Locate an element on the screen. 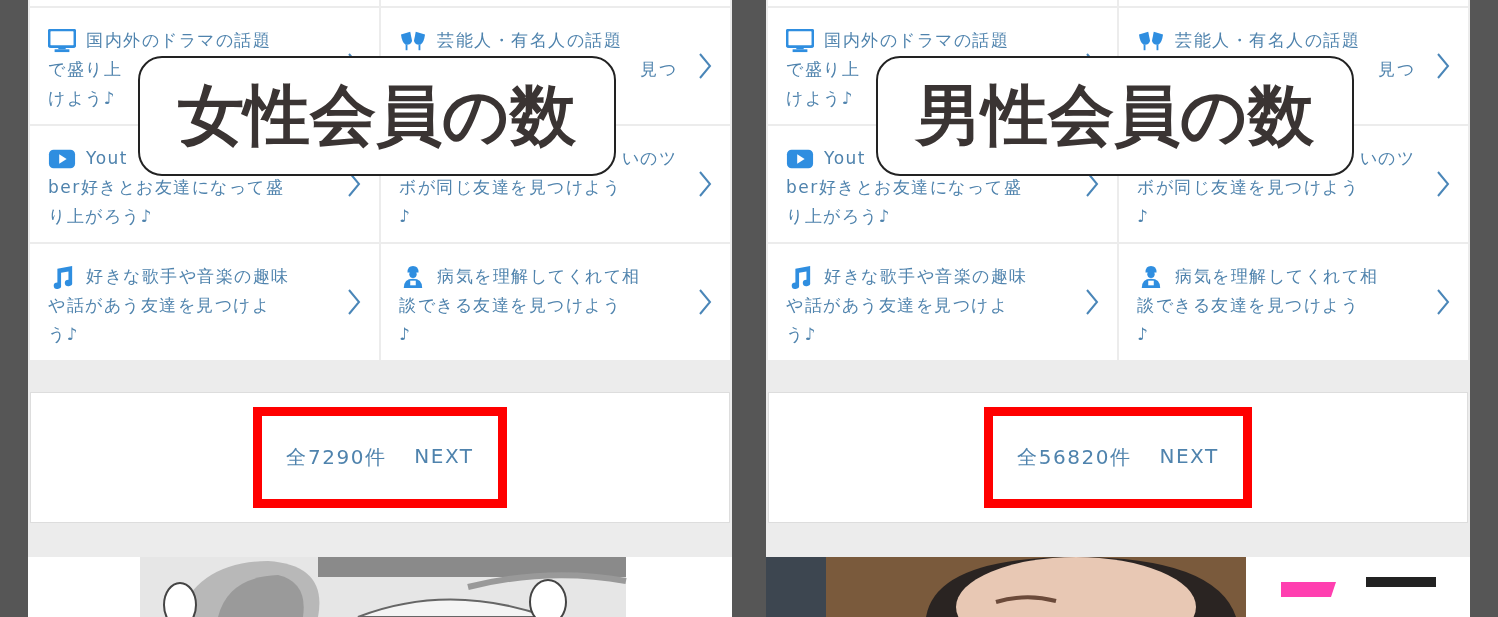  title-overlay: 女性会員の数 is located at coordinates (377, 116).